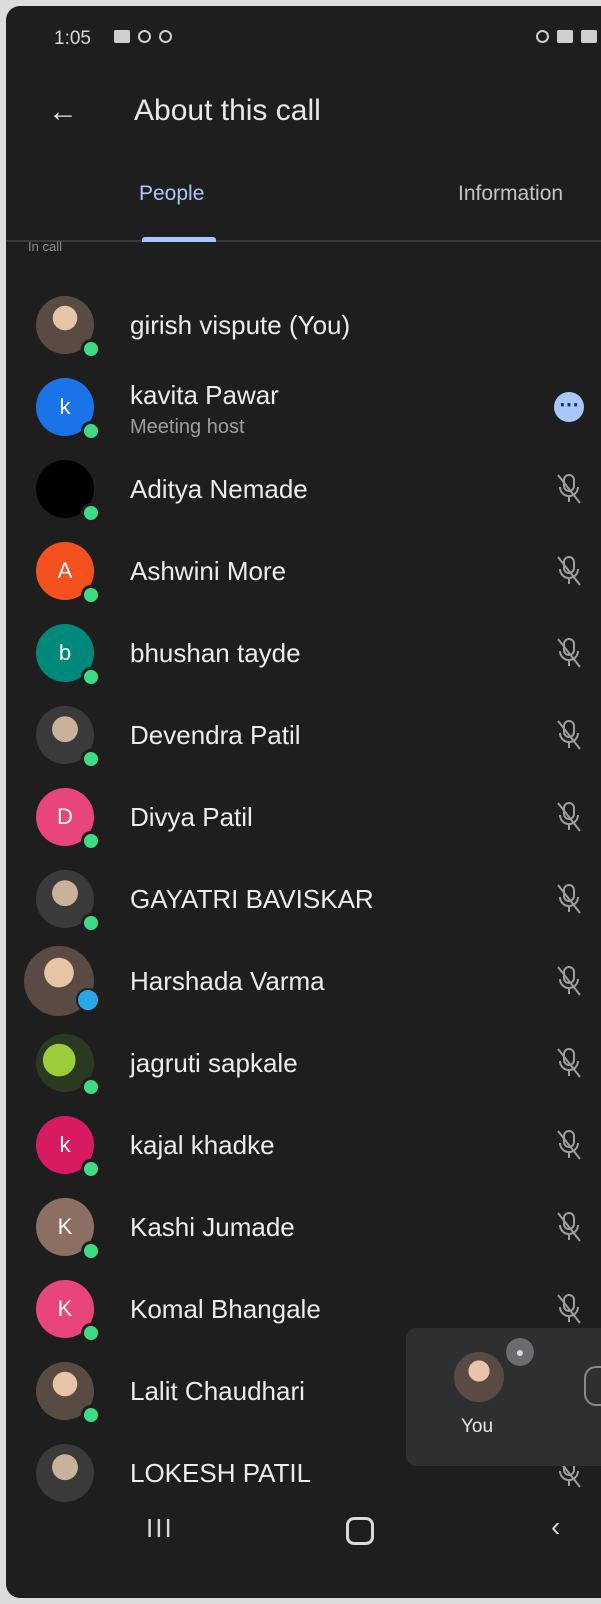  I want to click on participant-name: Ashwini More, so click(208, 571).